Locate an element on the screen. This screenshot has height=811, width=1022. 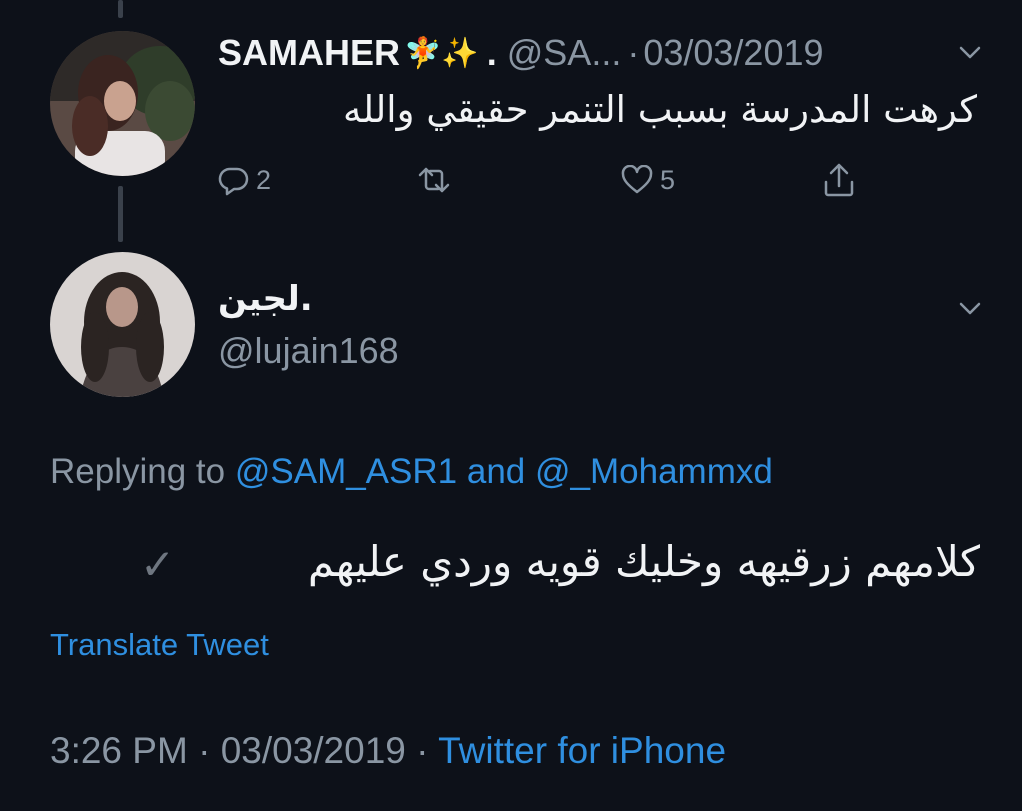
handle-lujain: @lujain168 is located at coordinates (308, 351).